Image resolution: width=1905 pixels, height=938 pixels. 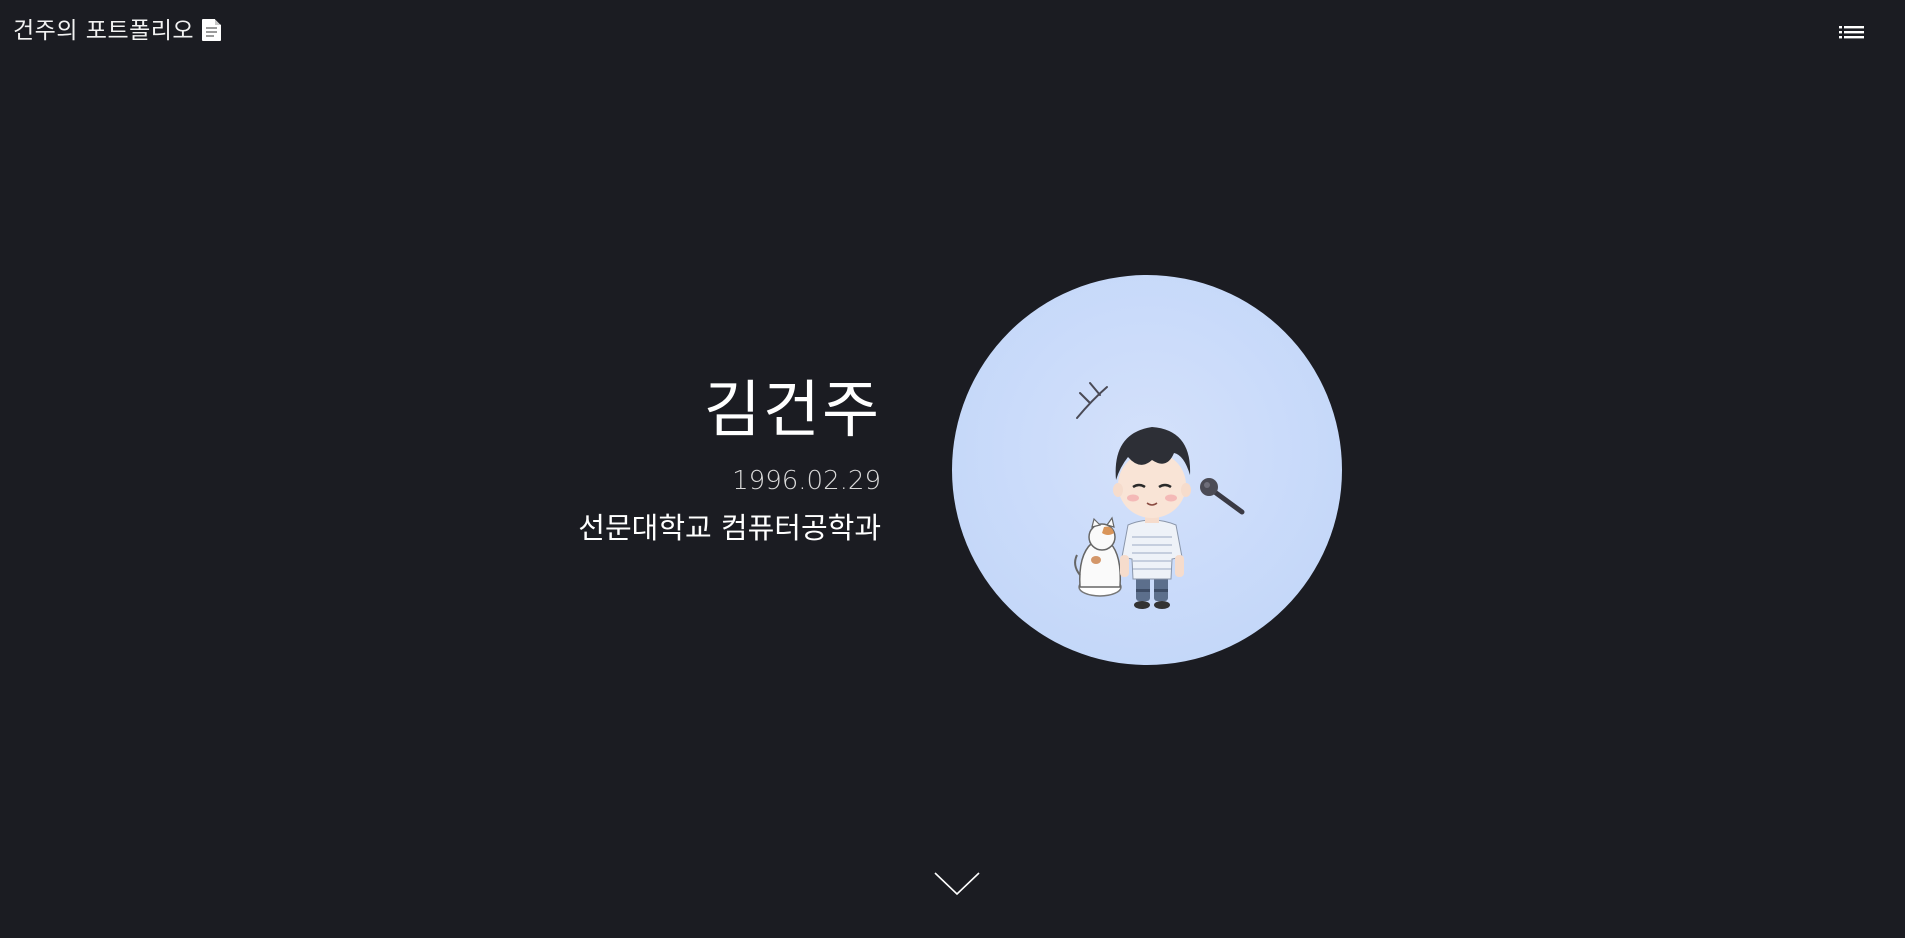 What do you see at coordinates (1098, 556) in the screenshot?
I see `cat-illustration` at bounding box center [1098, 556].